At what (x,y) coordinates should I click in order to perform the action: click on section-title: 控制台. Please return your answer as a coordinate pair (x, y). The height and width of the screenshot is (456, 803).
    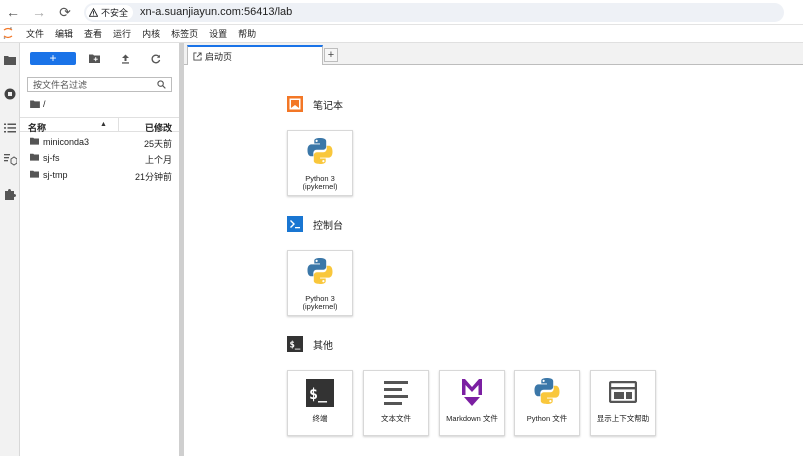
    Looking at the image, I should click on (328, 226).